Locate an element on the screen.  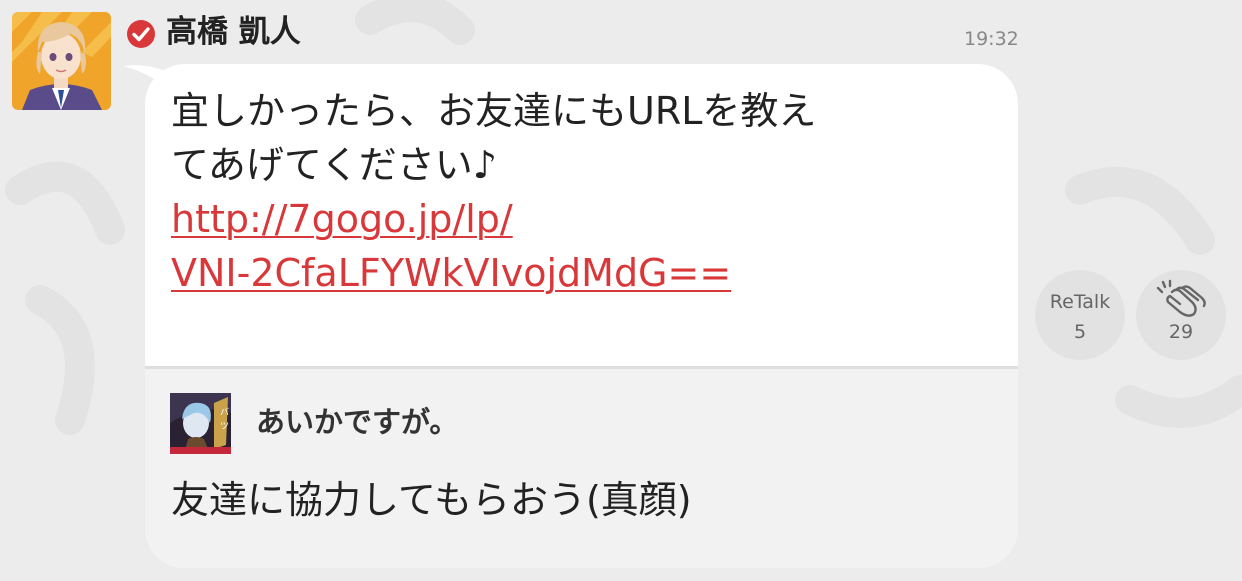
sender-avatar is located at coordinates (61, 61).